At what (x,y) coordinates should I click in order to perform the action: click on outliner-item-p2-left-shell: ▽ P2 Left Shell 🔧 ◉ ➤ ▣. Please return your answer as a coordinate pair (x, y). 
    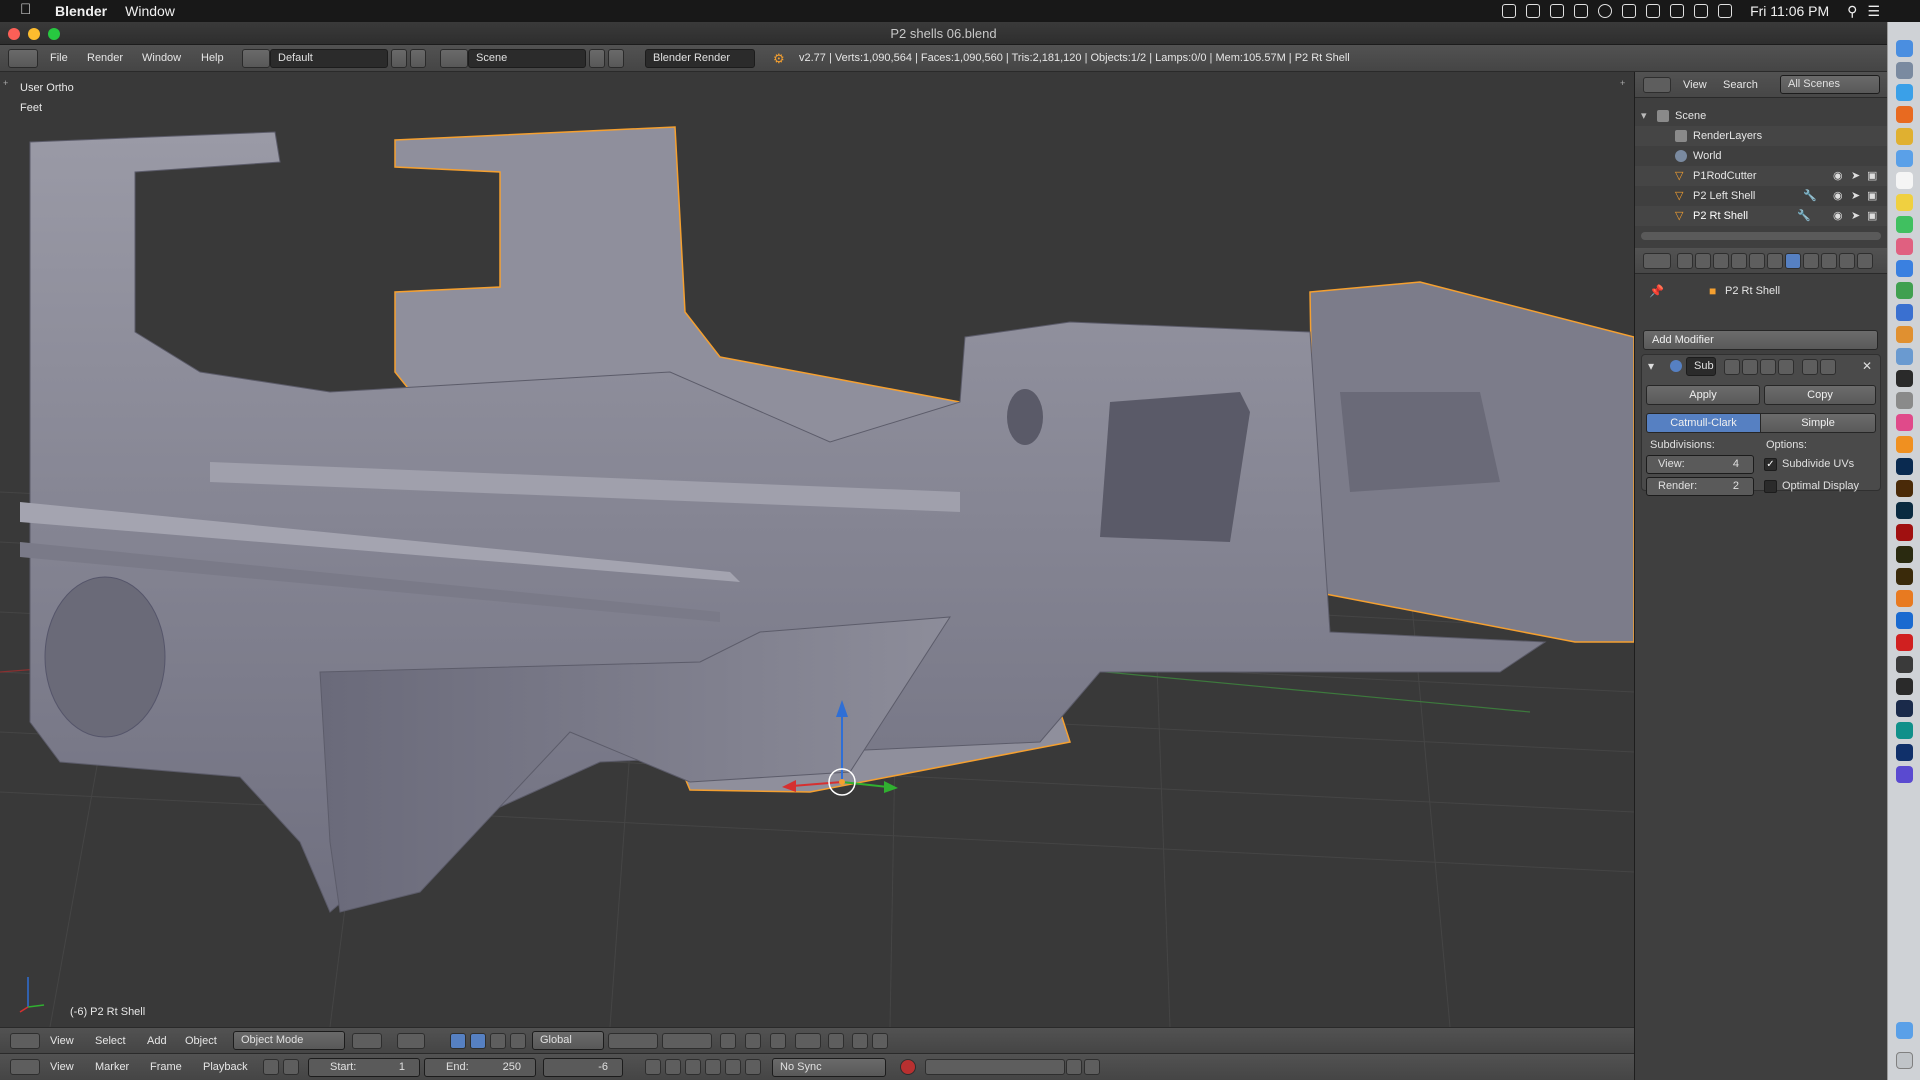
    Looking at the image, I should click on (1761, 196).